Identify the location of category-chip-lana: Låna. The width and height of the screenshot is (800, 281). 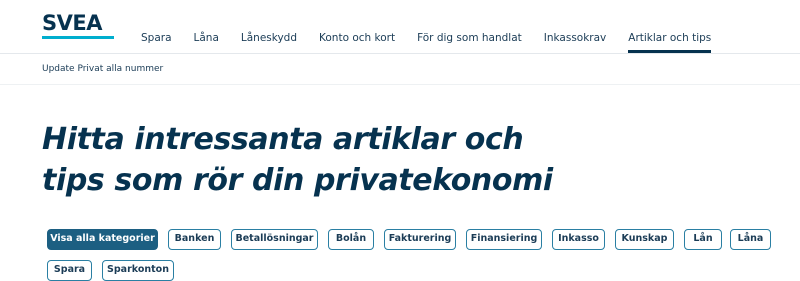
(750, 239).